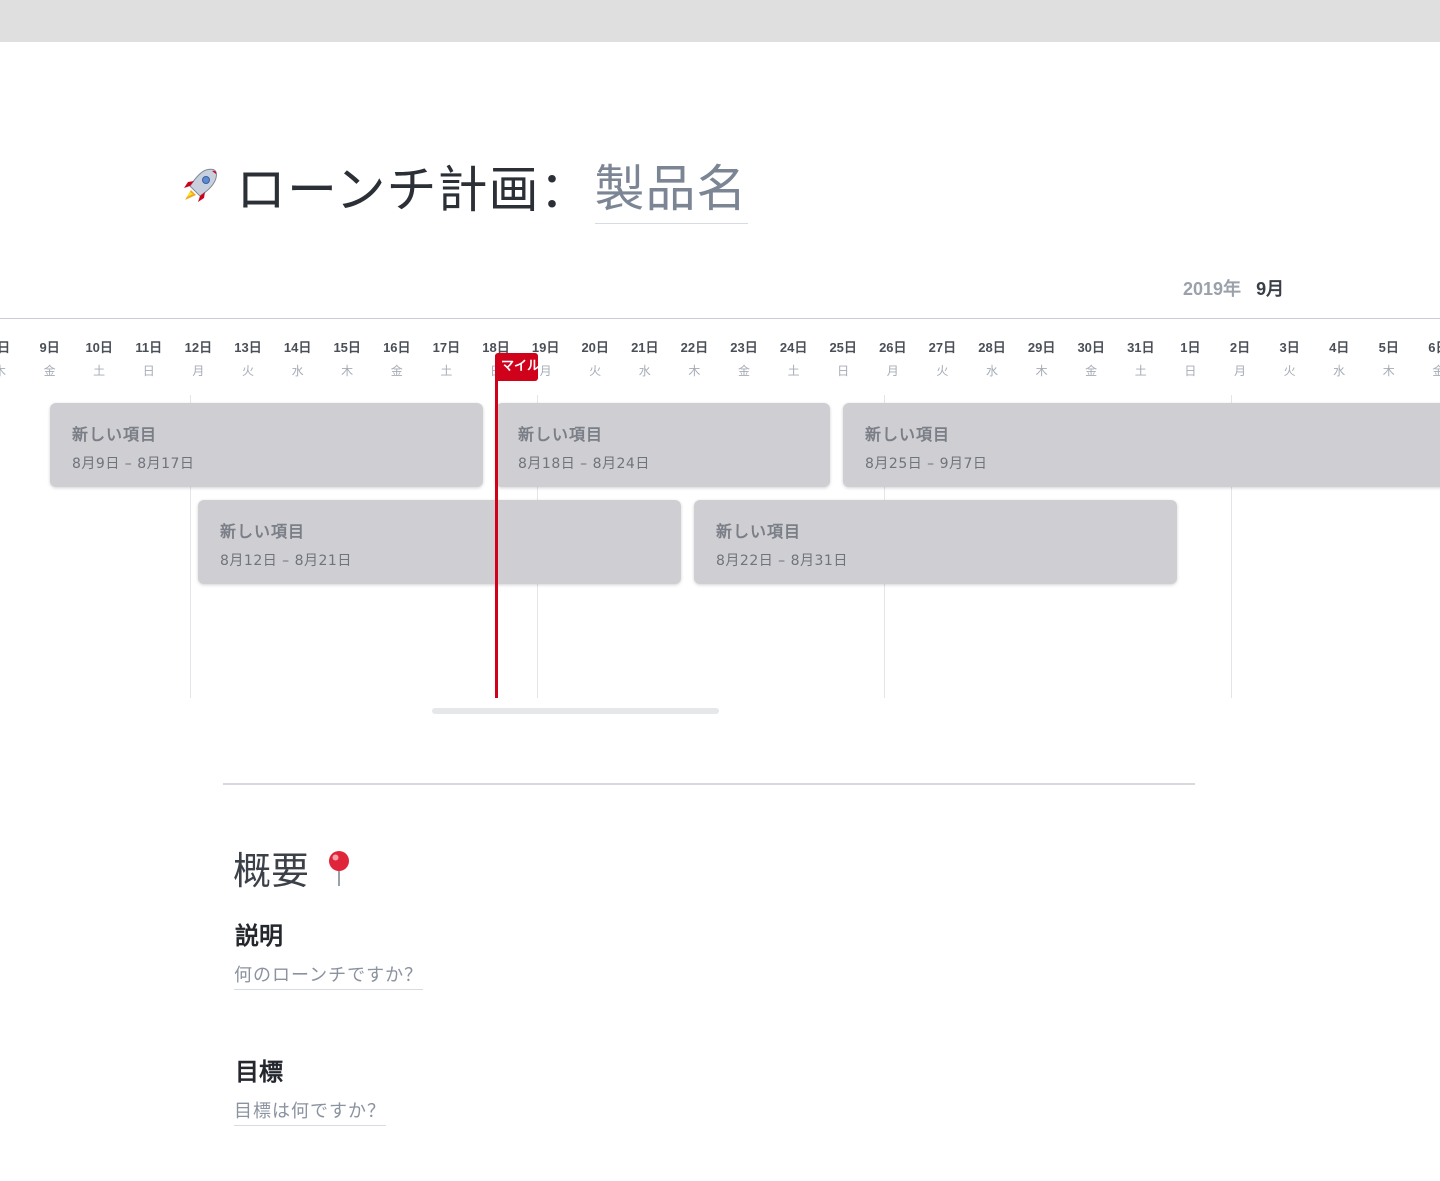 The width and height of the screenshot is (1440, 1181). Describe the element at coordinates (310, 1111) in the screenshot. I see `goal-input: 目標は何ですか？` at that location.